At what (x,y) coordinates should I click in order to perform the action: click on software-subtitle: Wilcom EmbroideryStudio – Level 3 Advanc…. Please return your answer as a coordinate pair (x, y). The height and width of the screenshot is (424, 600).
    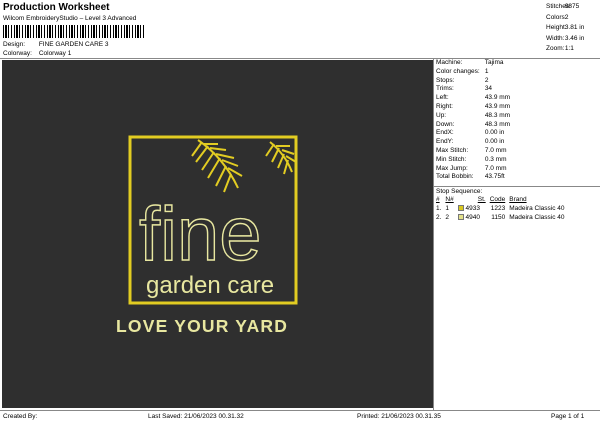
    Looking at the image, I should click on (70, 18).